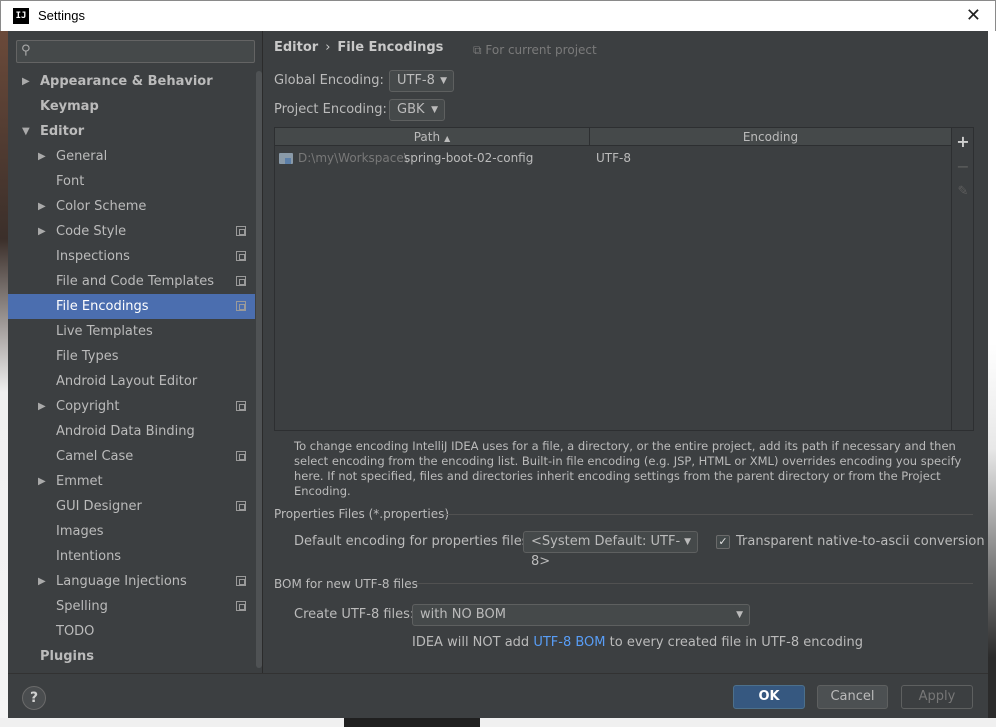  I want to click on properties-encoding-select: <System Default: UTF-8> ▼, so click(610, 550).